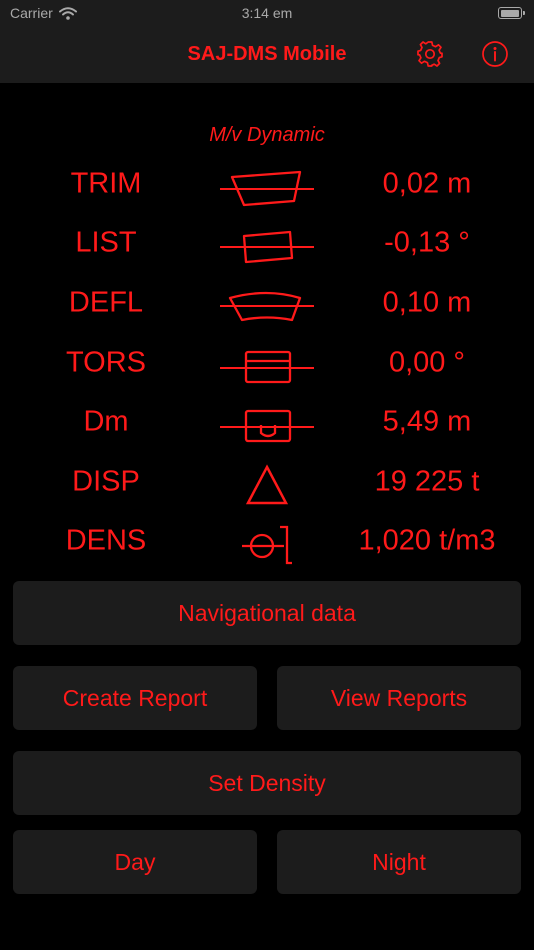  I want to click on list-row: LIST -0,13 °, so click(267, 243).